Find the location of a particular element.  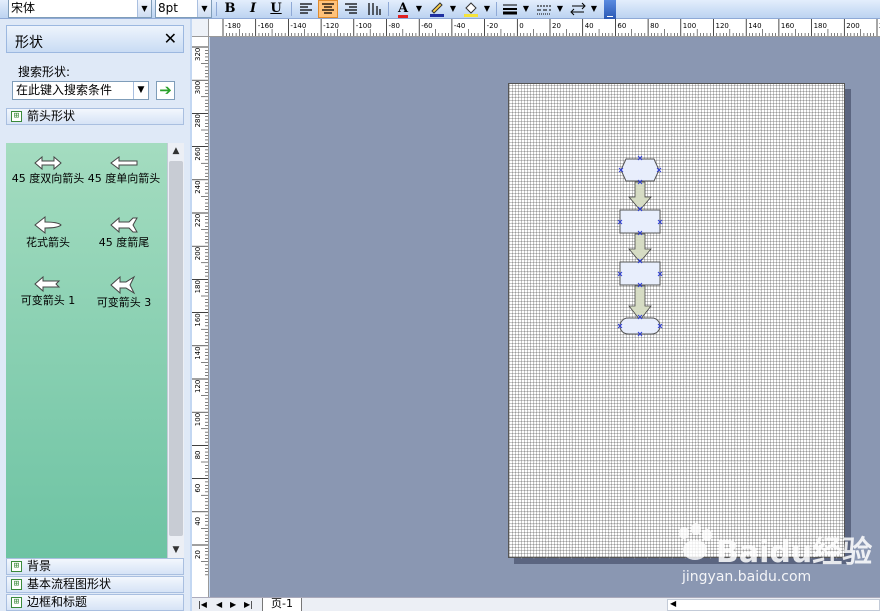

category-basic-flowchart: ⊞ 基本流程图形状 is located at coordinates (95, 584).